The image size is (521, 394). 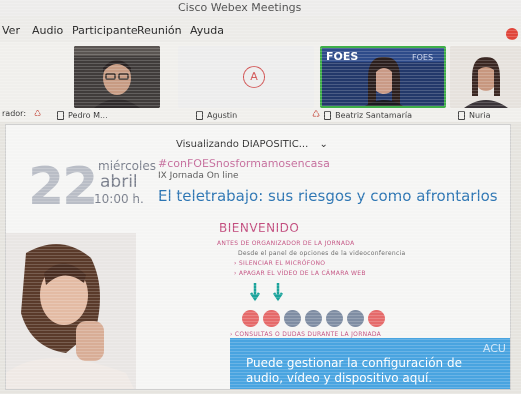 I want to click on date-month: abril, so click(x=119, y=182).